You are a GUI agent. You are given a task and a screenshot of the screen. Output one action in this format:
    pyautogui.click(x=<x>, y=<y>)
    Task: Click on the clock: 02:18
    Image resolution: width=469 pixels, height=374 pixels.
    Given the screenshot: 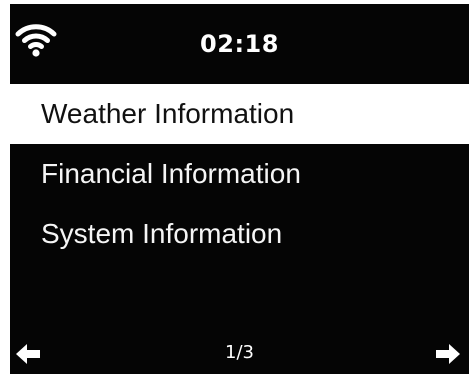 What is the action you would take?
    pyautogui.click(x=239, y=44)
    